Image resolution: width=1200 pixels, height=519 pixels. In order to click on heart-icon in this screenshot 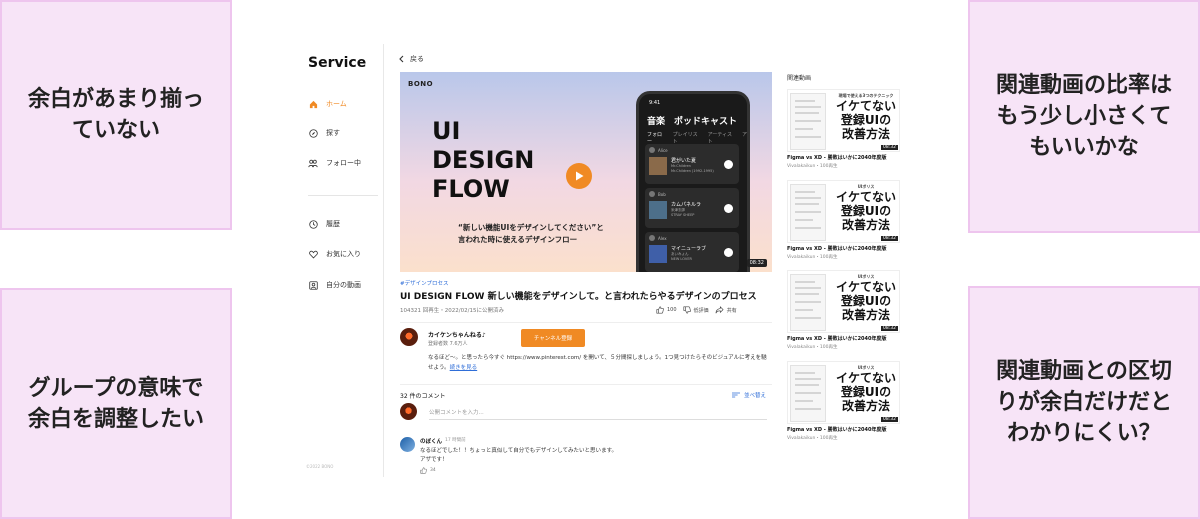, I will do `click(313, 254)`.